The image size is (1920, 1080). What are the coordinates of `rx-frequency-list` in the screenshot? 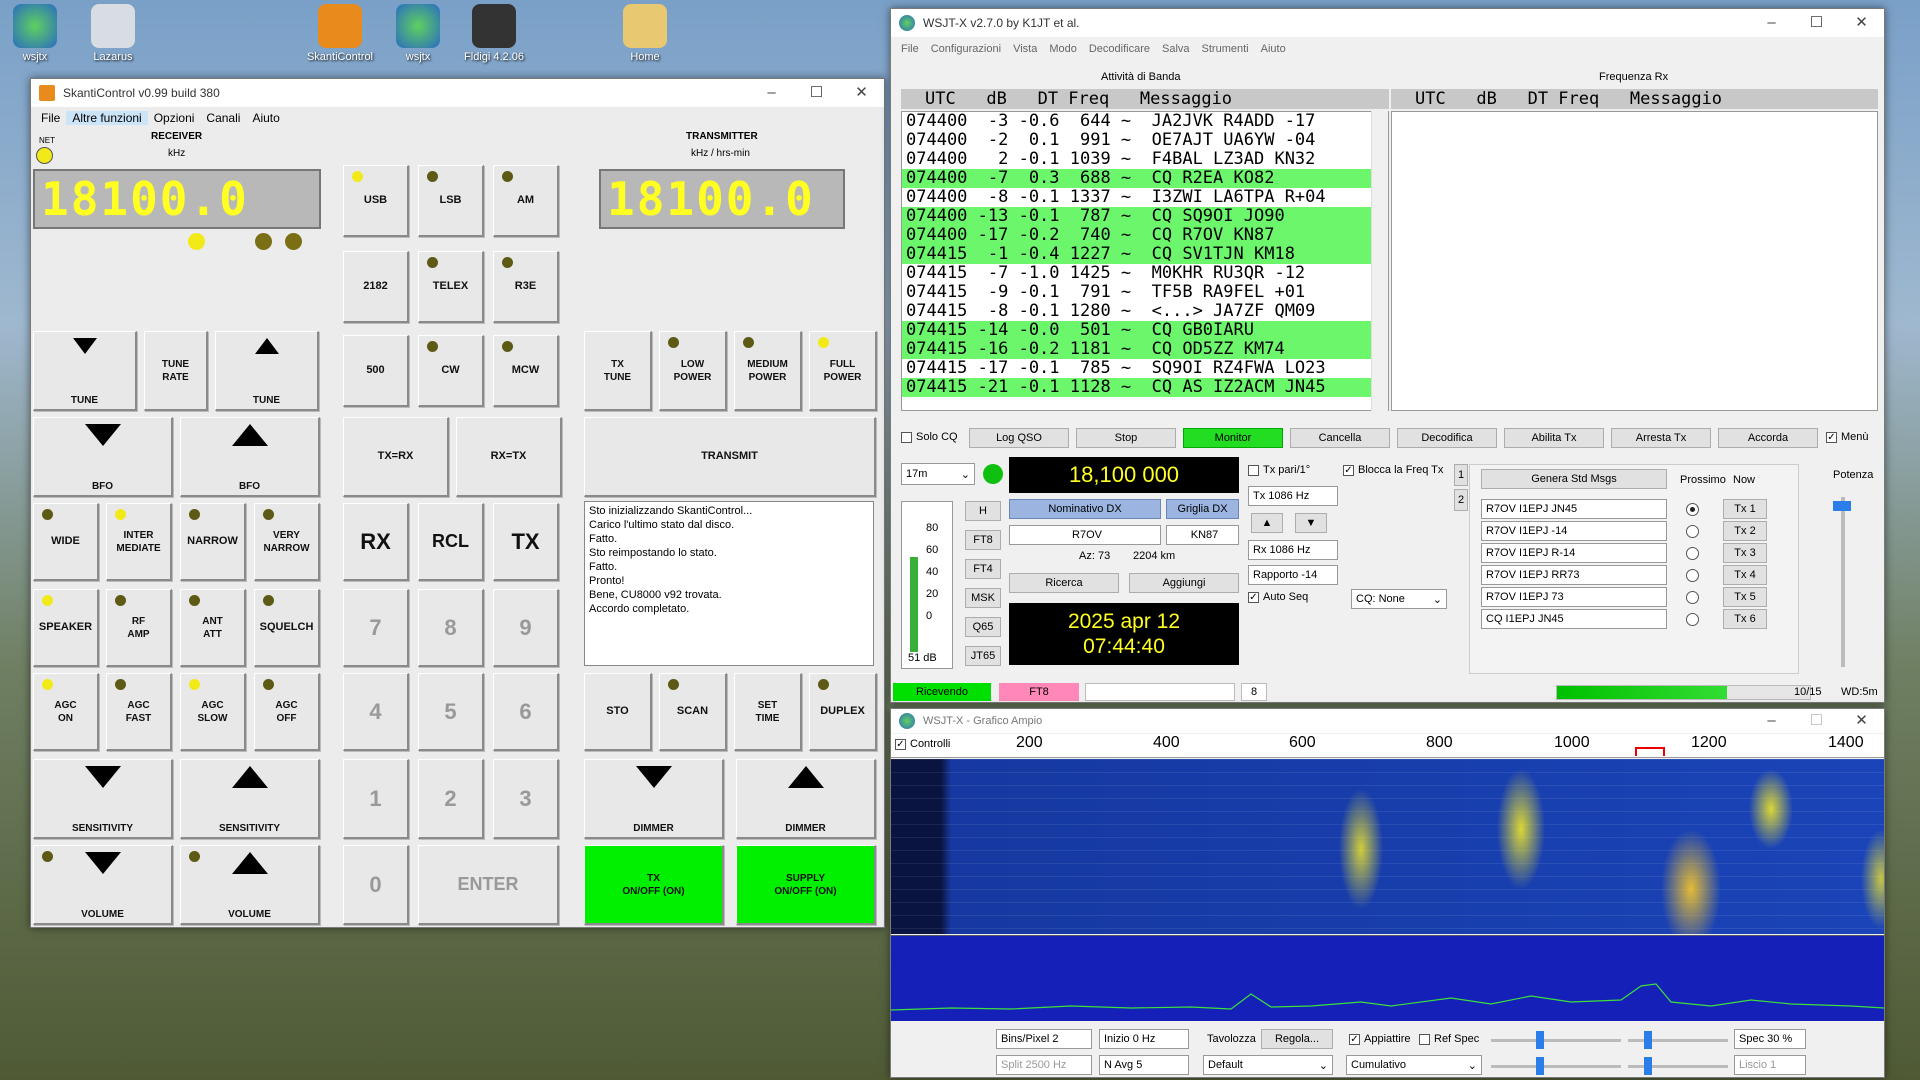 It's located at (1634, 261).